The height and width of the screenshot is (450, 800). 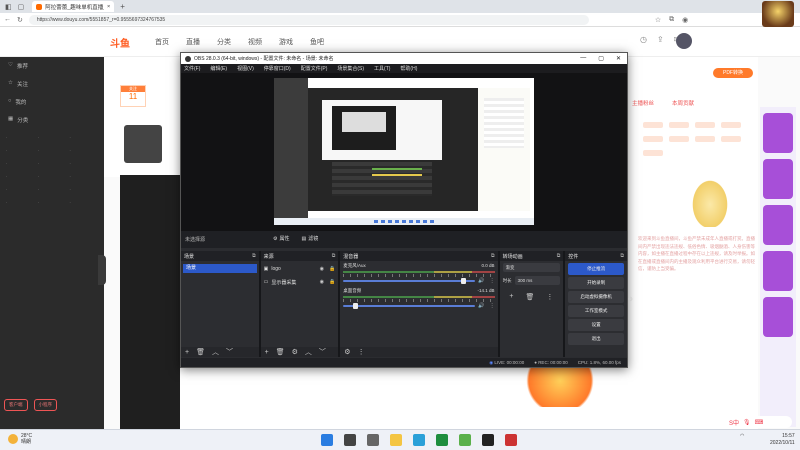 I want to click on clock: 15:57 2022/10/11, so click(x=782, y=440).